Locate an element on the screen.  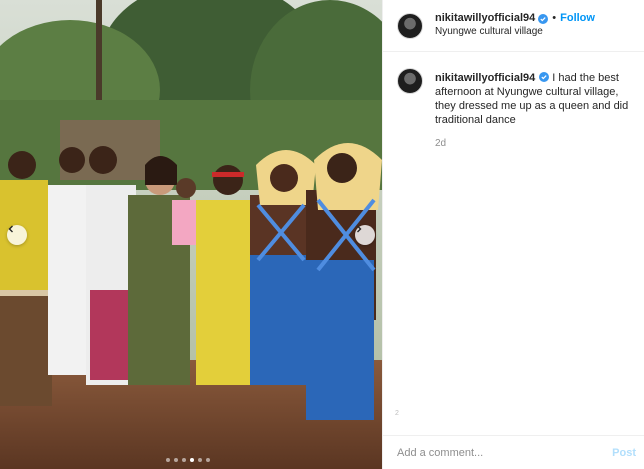
carousel-indicator is located at coordinates (188, 460).